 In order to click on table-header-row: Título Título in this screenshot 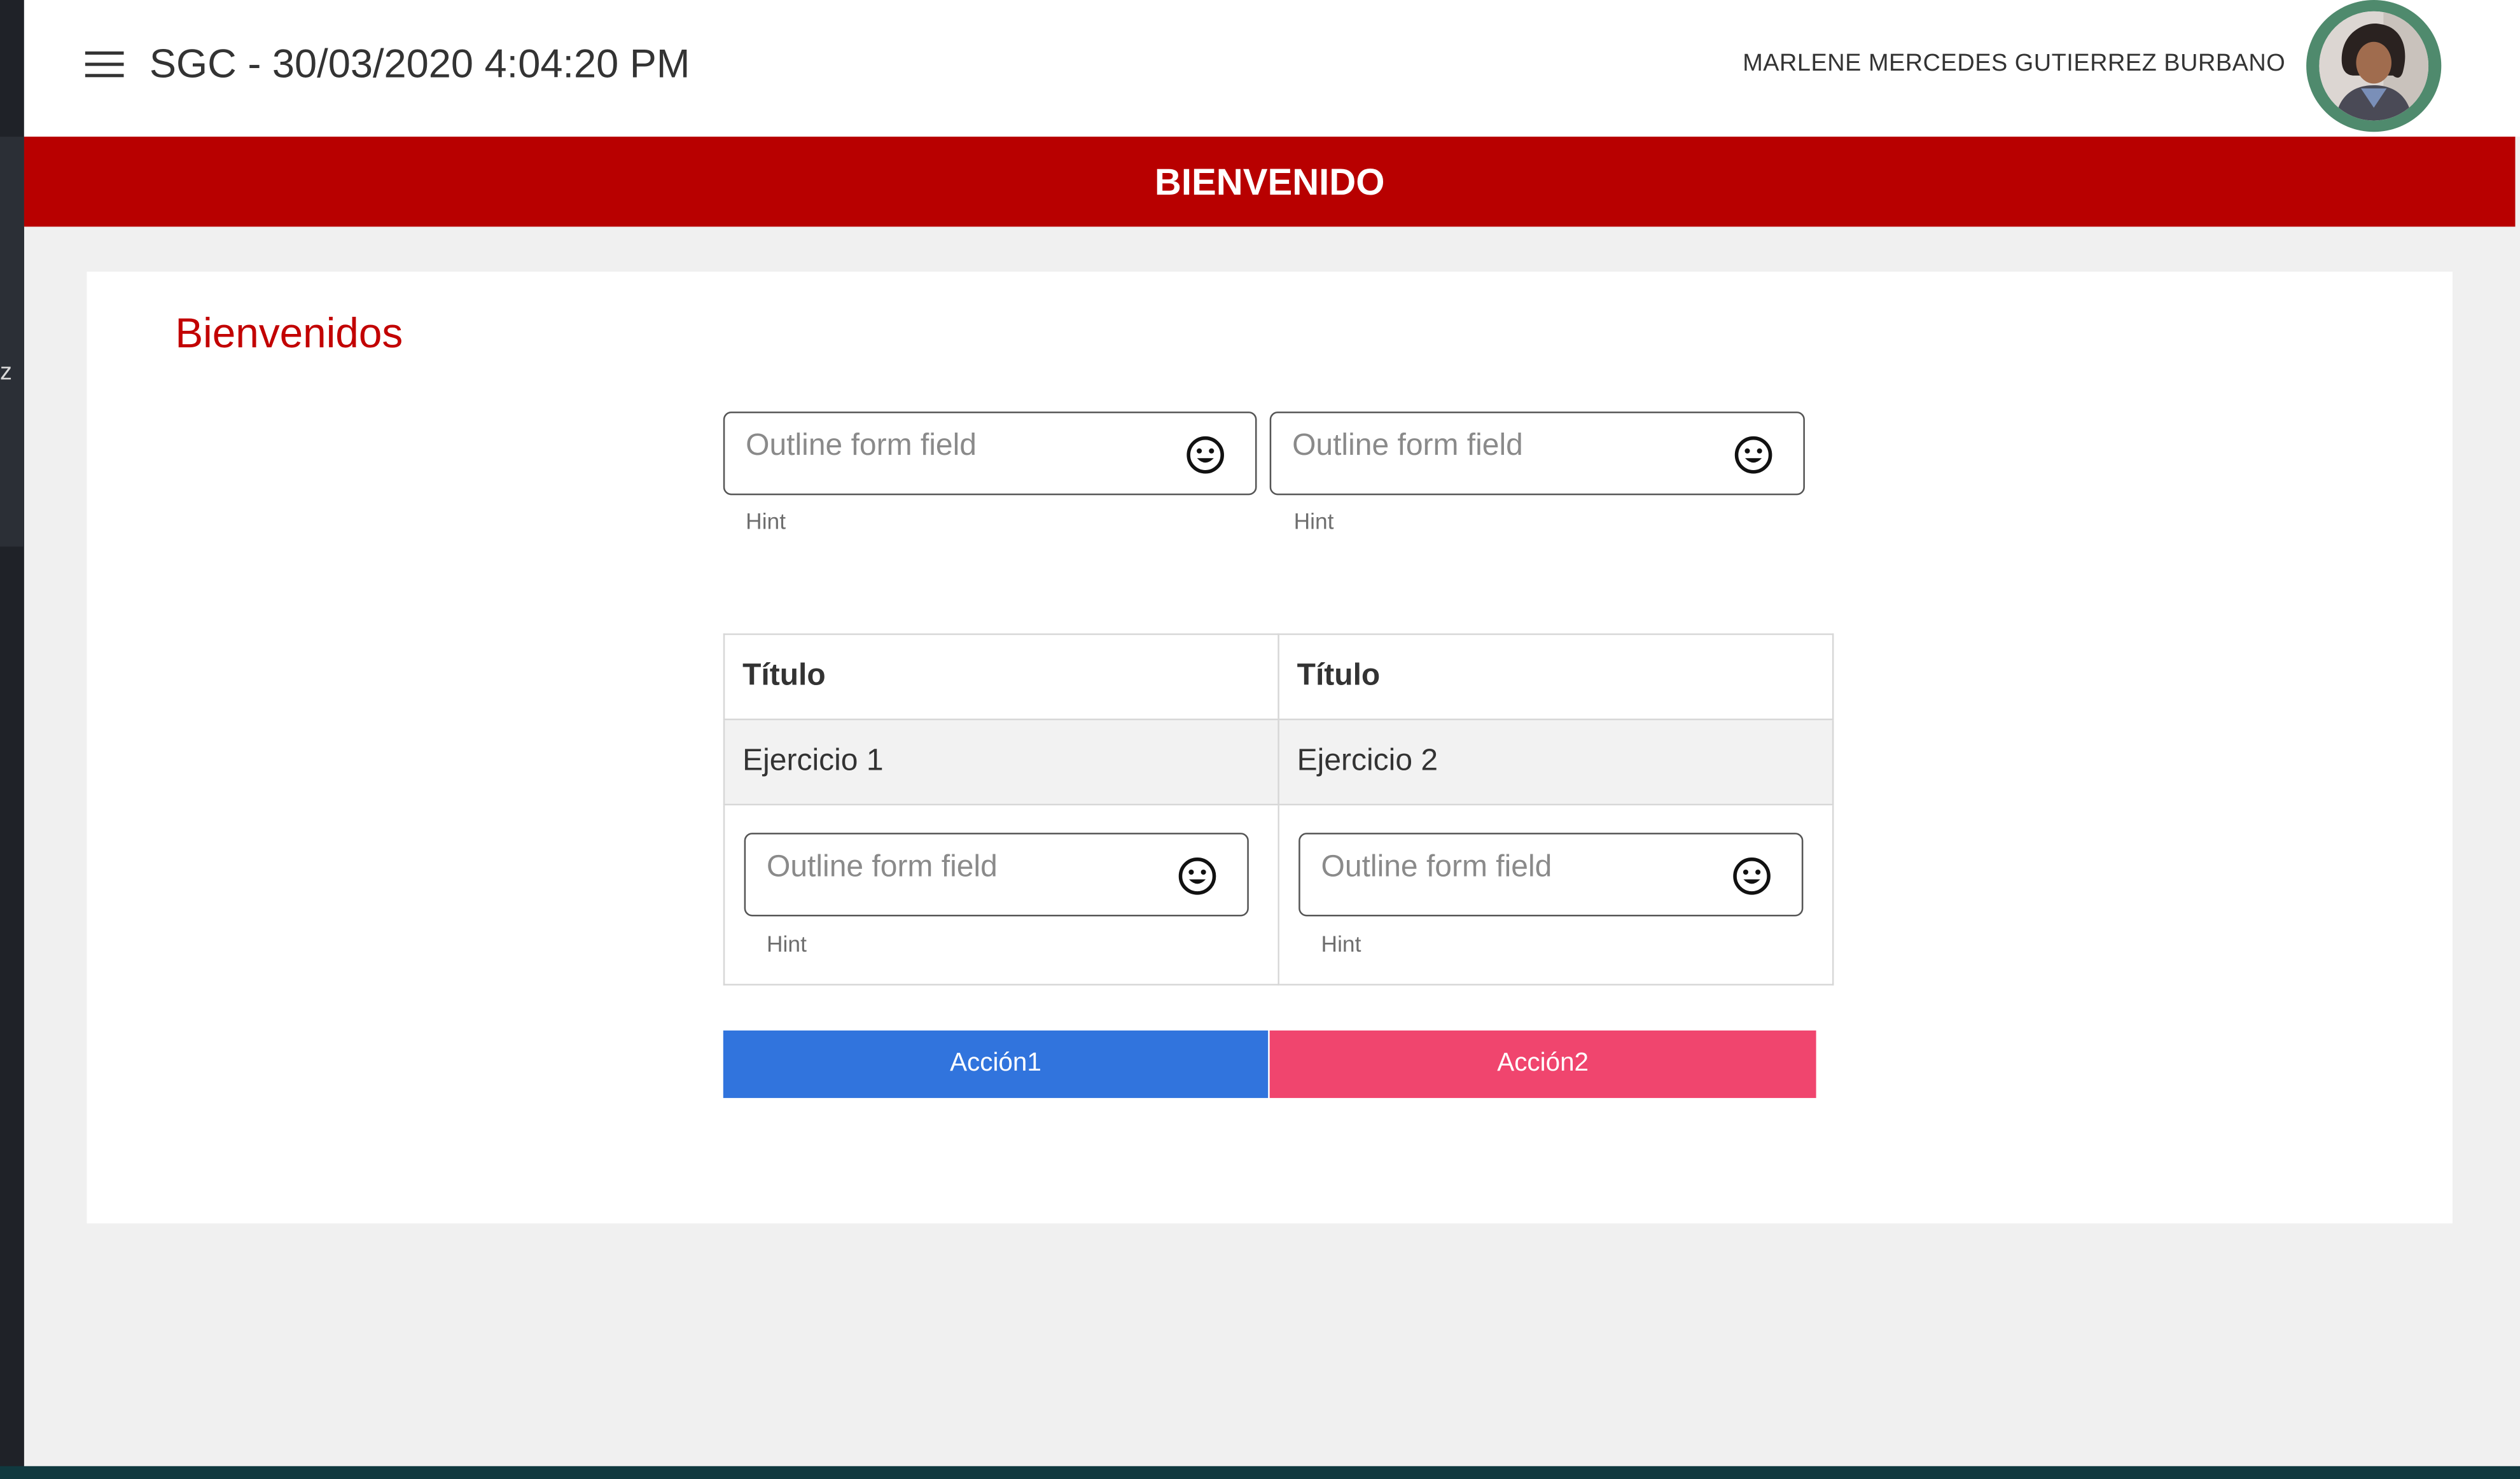, I will do `click(1278, 677)`.